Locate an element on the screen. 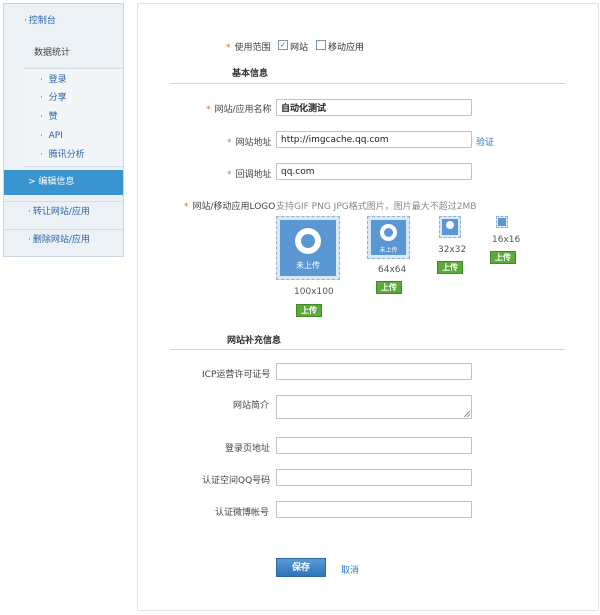  weibo-label: 认证微博帐号 is located at coordinates (242, 513).